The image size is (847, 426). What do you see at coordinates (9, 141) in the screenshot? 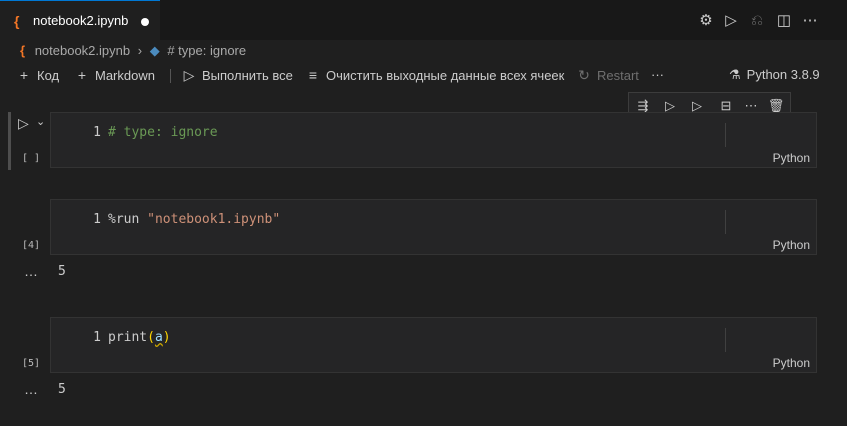
I see `cell-focus-indicator` at bounding box center [9, 141].